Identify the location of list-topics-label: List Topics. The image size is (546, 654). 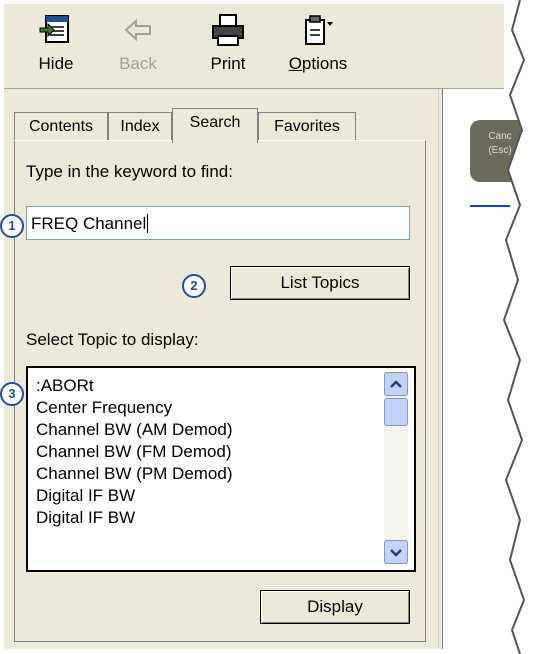
(320, 282).